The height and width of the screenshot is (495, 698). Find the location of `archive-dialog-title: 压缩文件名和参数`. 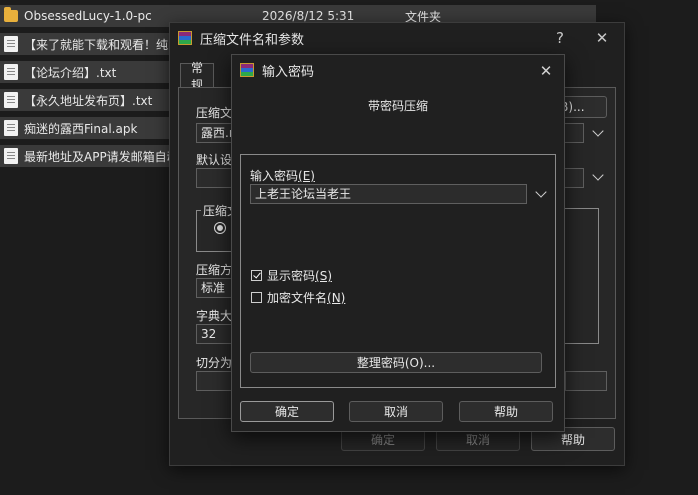

archive-dialog-title: 压缩文件名和参数 is located at coordinates (252, 40).